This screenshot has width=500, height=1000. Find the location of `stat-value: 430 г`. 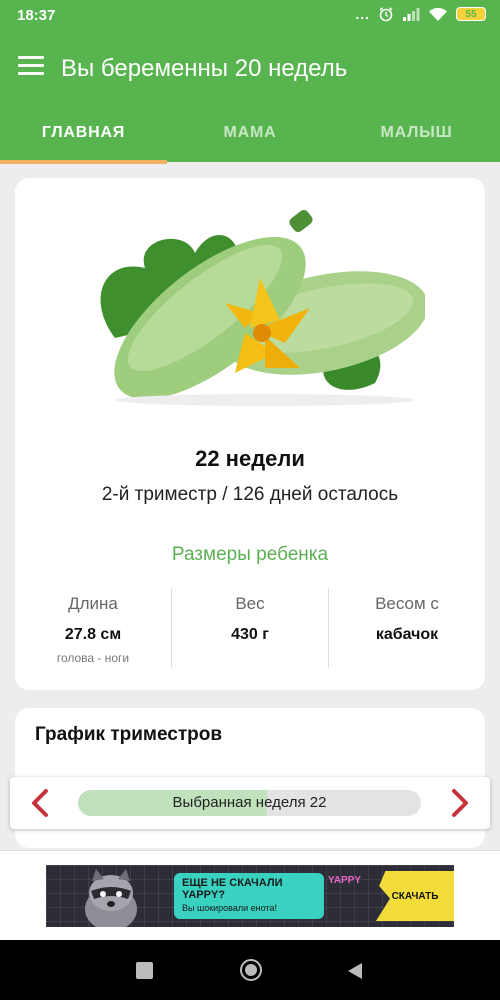

stat-value: 430 г is located at coordinates (250, 634).